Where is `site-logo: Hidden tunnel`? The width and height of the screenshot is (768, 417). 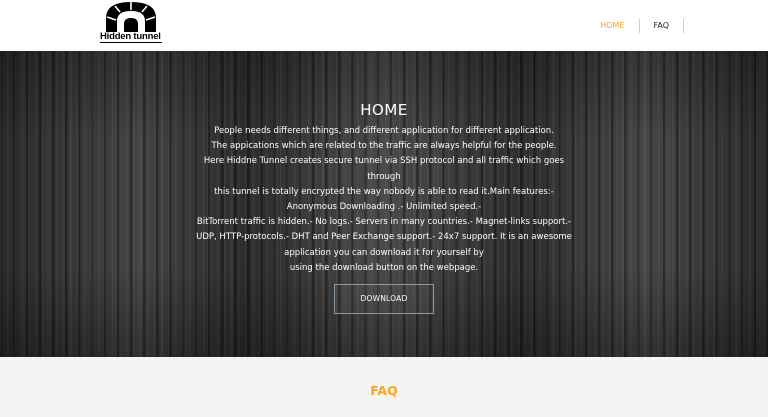 site-logo: Hidden tunnel is located at coordinates (131, 22).